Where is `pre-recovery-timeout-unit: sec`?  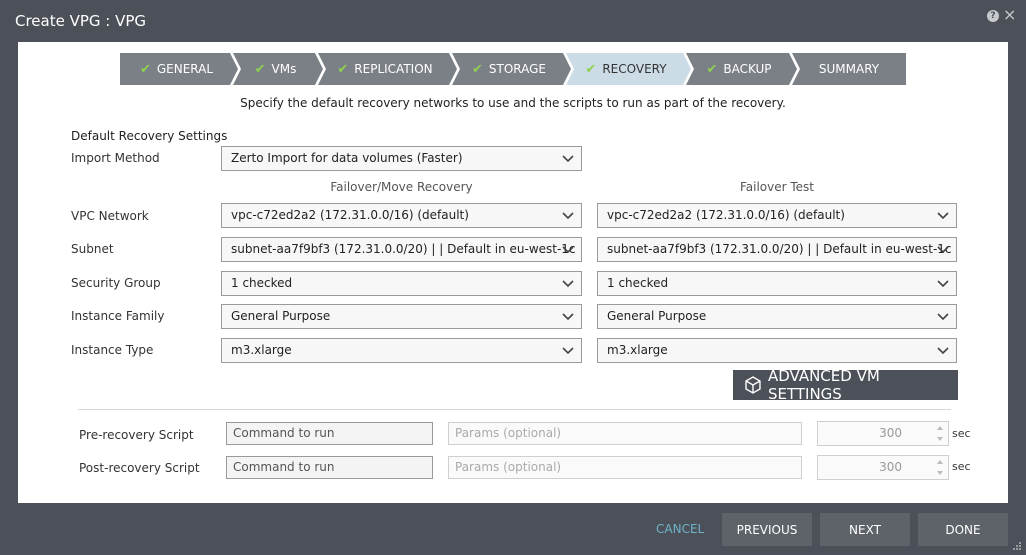 pre-recovery-timeout-unit: sec is located at coordinates (961, 433).